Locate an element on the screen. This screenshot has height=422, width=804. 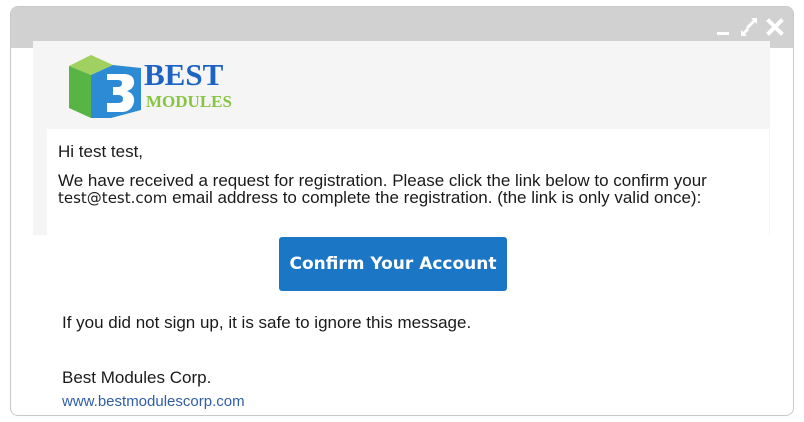
company-name: Best Modules Corp. is located at coordinates (137, 377).